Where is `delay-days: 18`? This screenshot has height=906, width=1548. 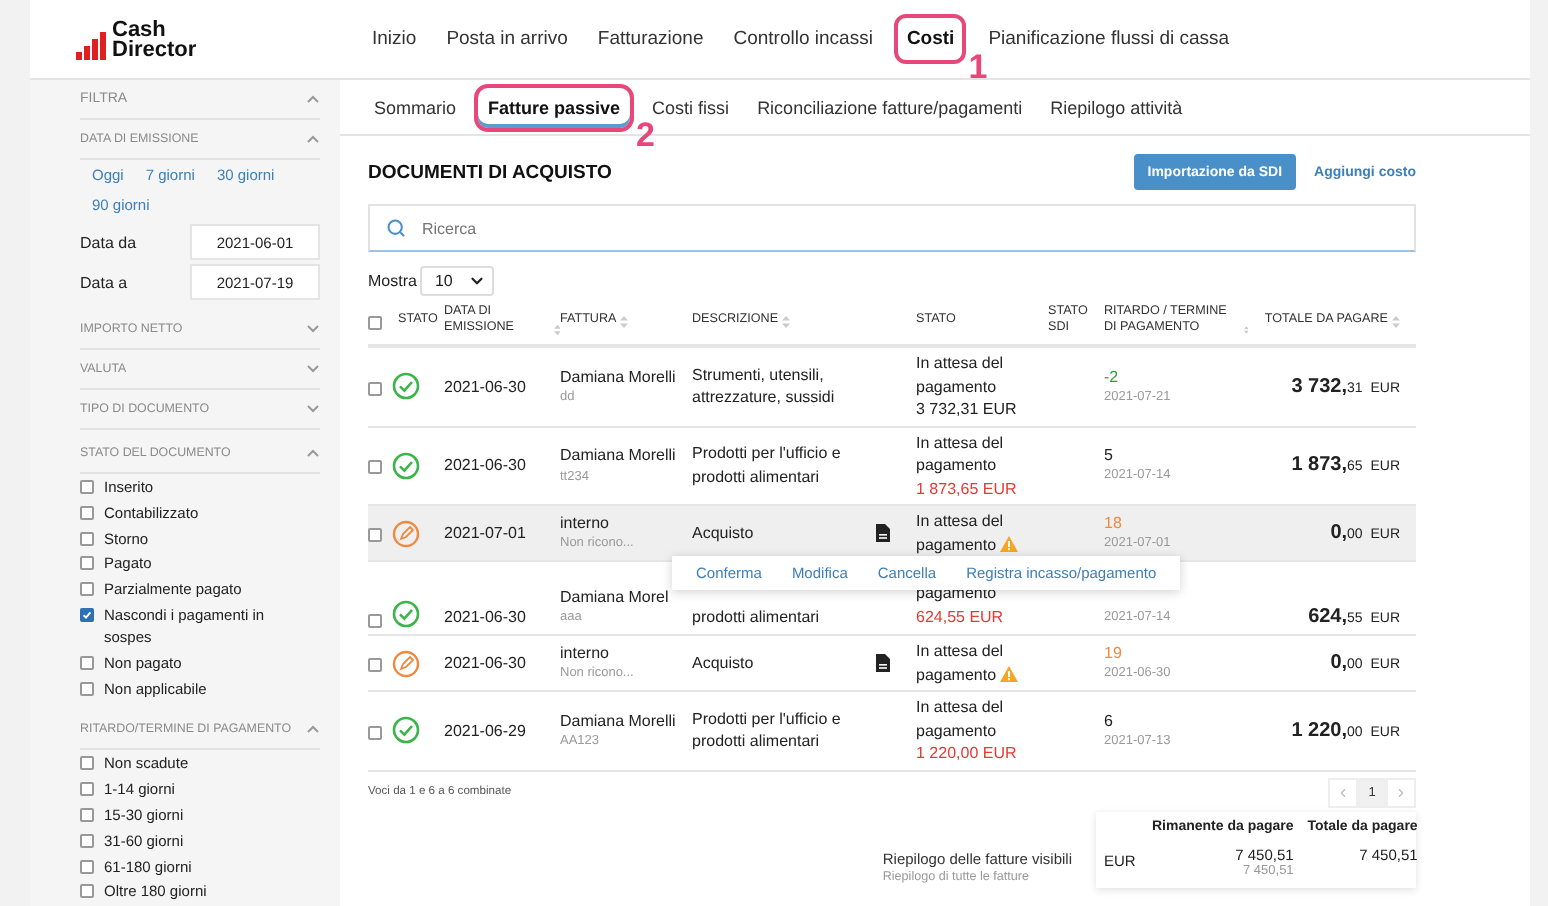
delay-days: 18 is located at coordinates (1176, 523).